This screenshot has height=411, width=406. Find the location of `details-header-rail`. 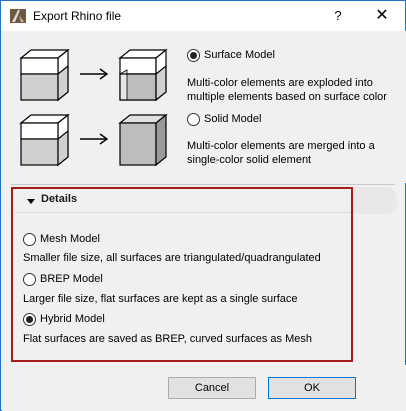

details-header-rail is located at coordinates (375, 200).